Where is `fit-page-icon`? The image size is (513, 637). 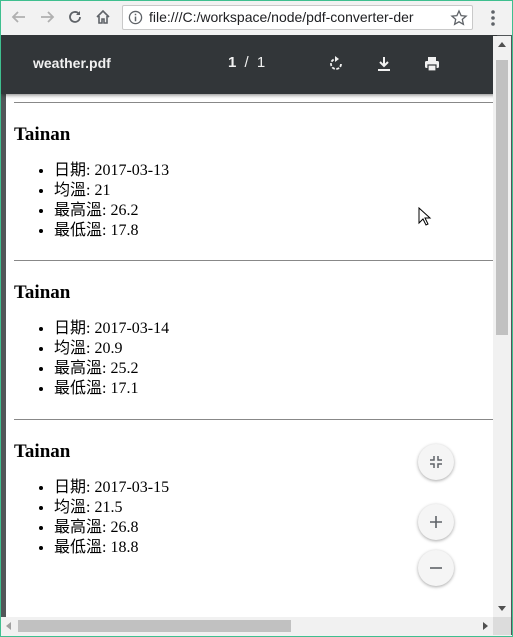
fit-page-icon is located at coordinates (436, 462).